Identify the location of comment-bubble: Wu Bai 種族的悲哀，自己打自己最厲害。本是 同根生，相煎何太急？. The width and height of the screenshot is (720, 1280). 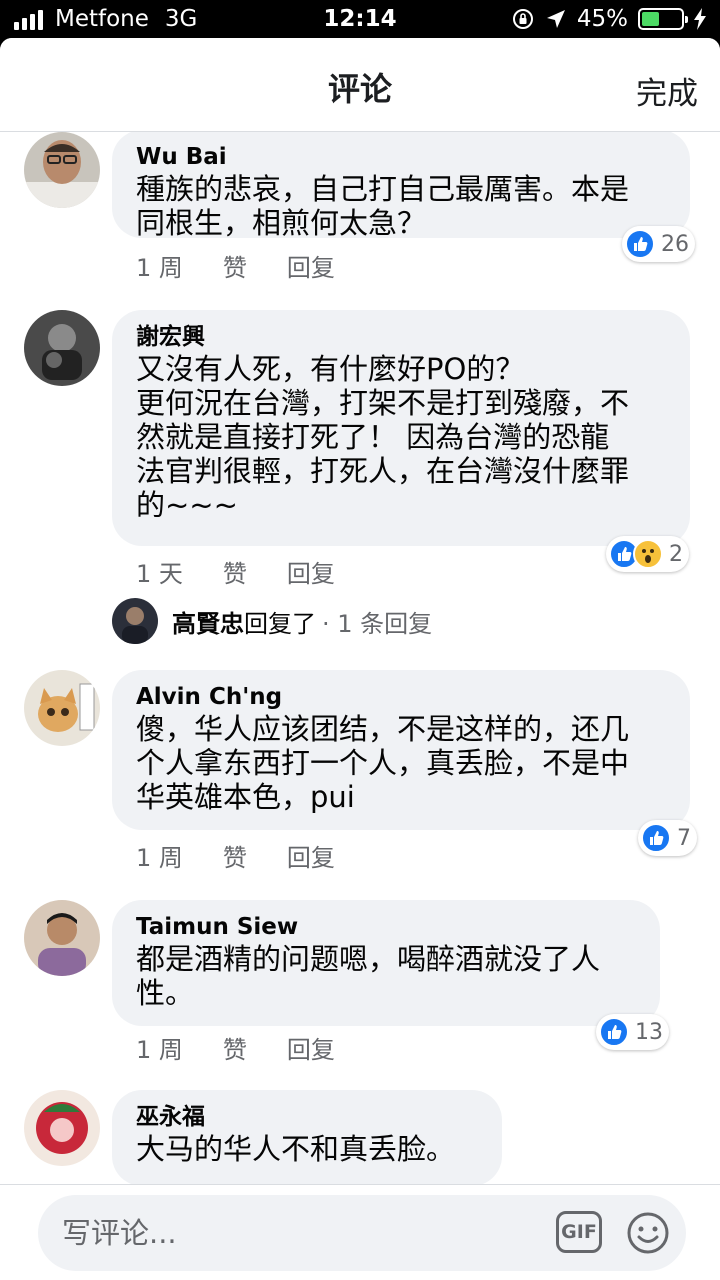
(401, 186).